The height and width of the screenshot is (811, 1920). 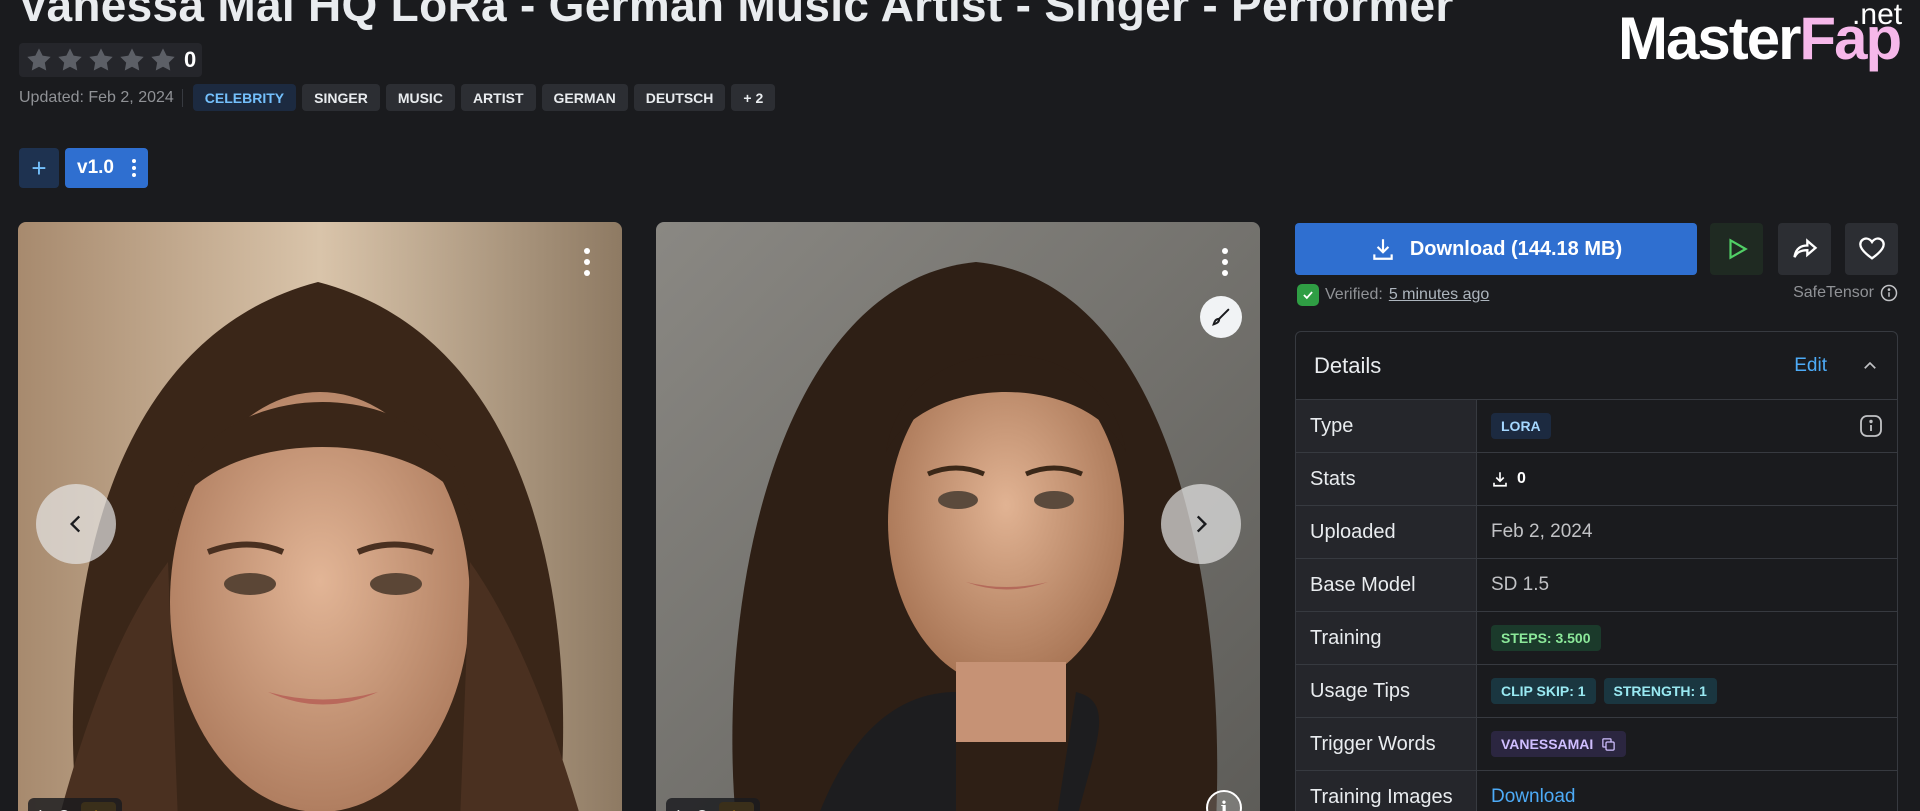 What do you see at coordinates (1596, 532) in the screenshot?
I see `details-row-uploaded: Uploaded Feb 2, 2024` at bounding box center [1596, 532].